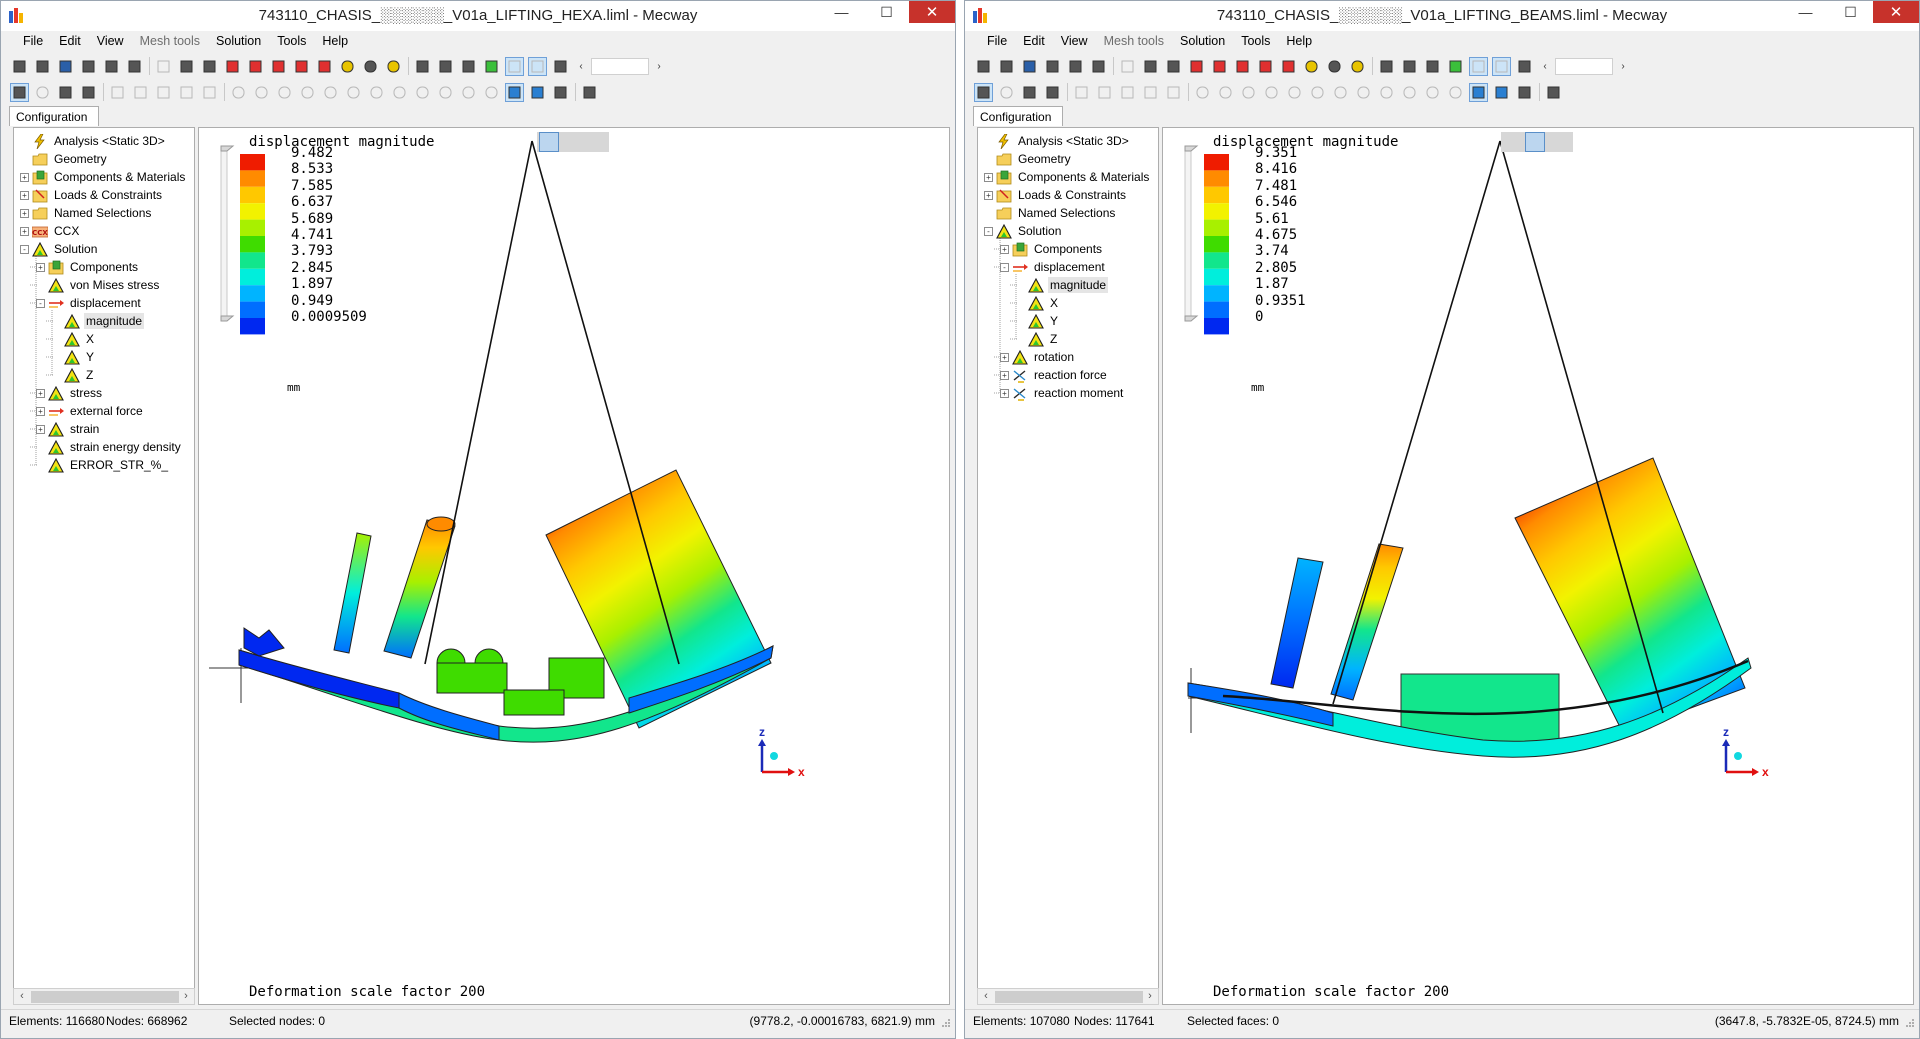 Image resolution: width=1920 pixels, height=1039 pixels. Describe the element at coordinates (1357, 66) in the screenshot. I see `zoom-extents-icon` at that location.